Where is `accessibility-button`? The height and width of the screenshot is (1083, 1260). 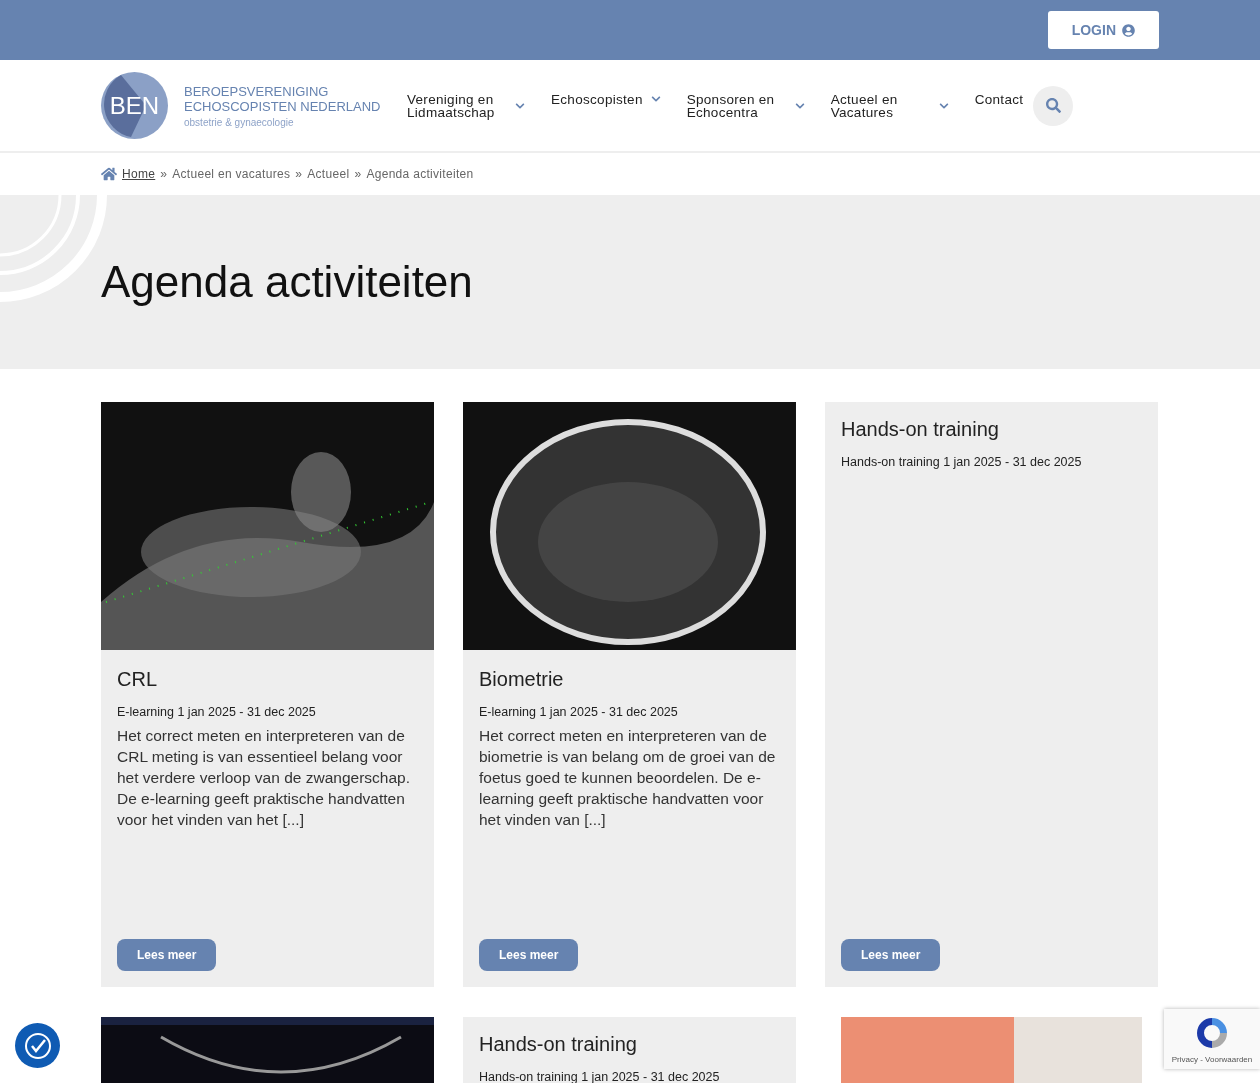 accessibility-button is located at coordinates (37, 1045).